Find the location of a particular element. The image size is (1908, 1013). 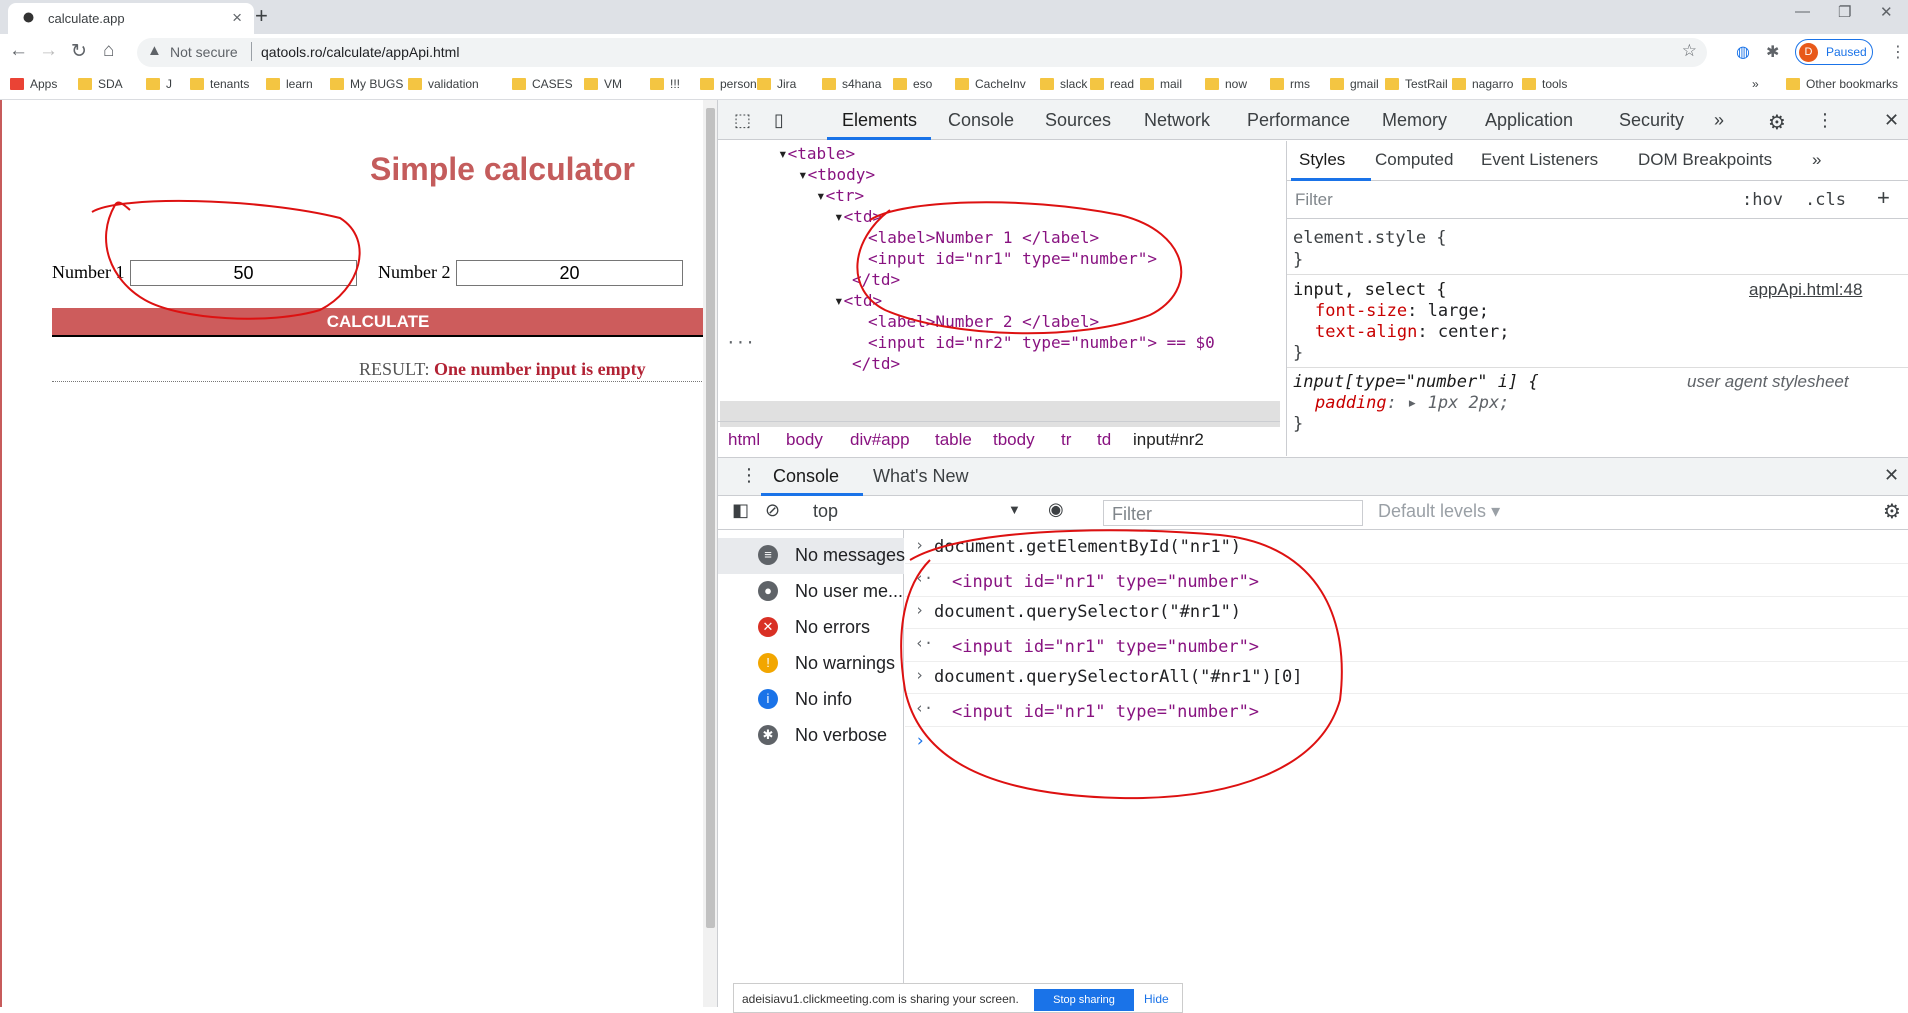

bookmarks-overflow-icon: » is located at coordinates (1755, 84).